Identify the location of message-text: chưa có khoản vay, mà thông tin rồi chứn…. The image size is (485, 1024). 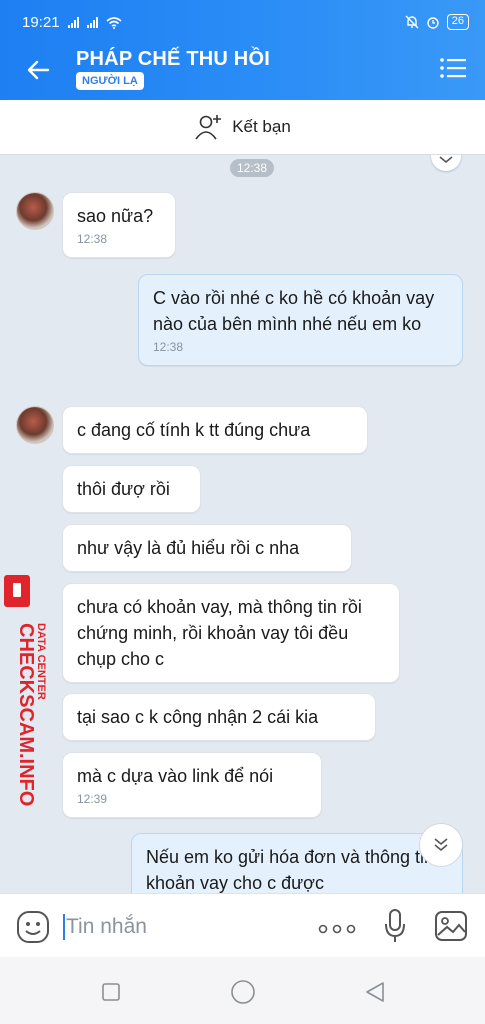
(219, 633).